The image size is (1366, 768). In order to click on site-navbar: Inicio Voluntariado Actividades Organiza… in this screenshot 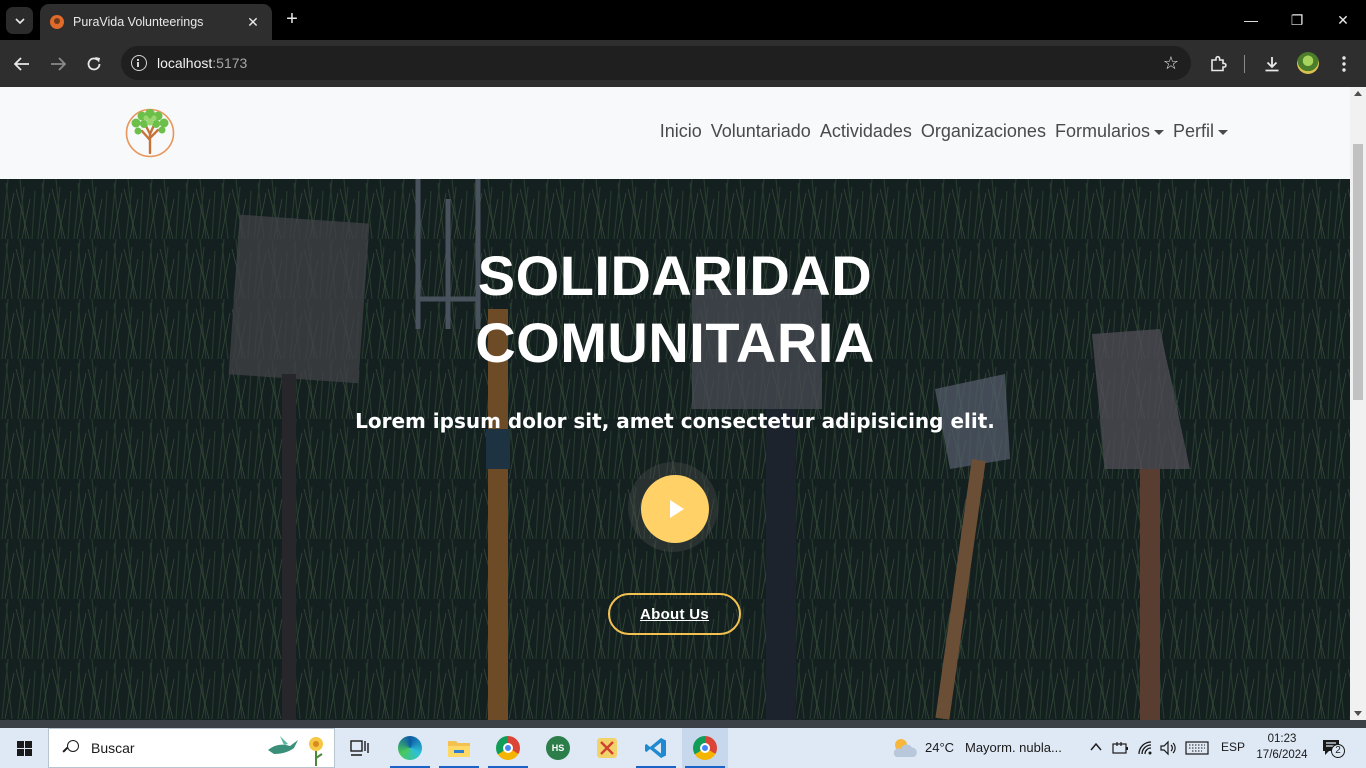, I will do `click(675, 133)`.